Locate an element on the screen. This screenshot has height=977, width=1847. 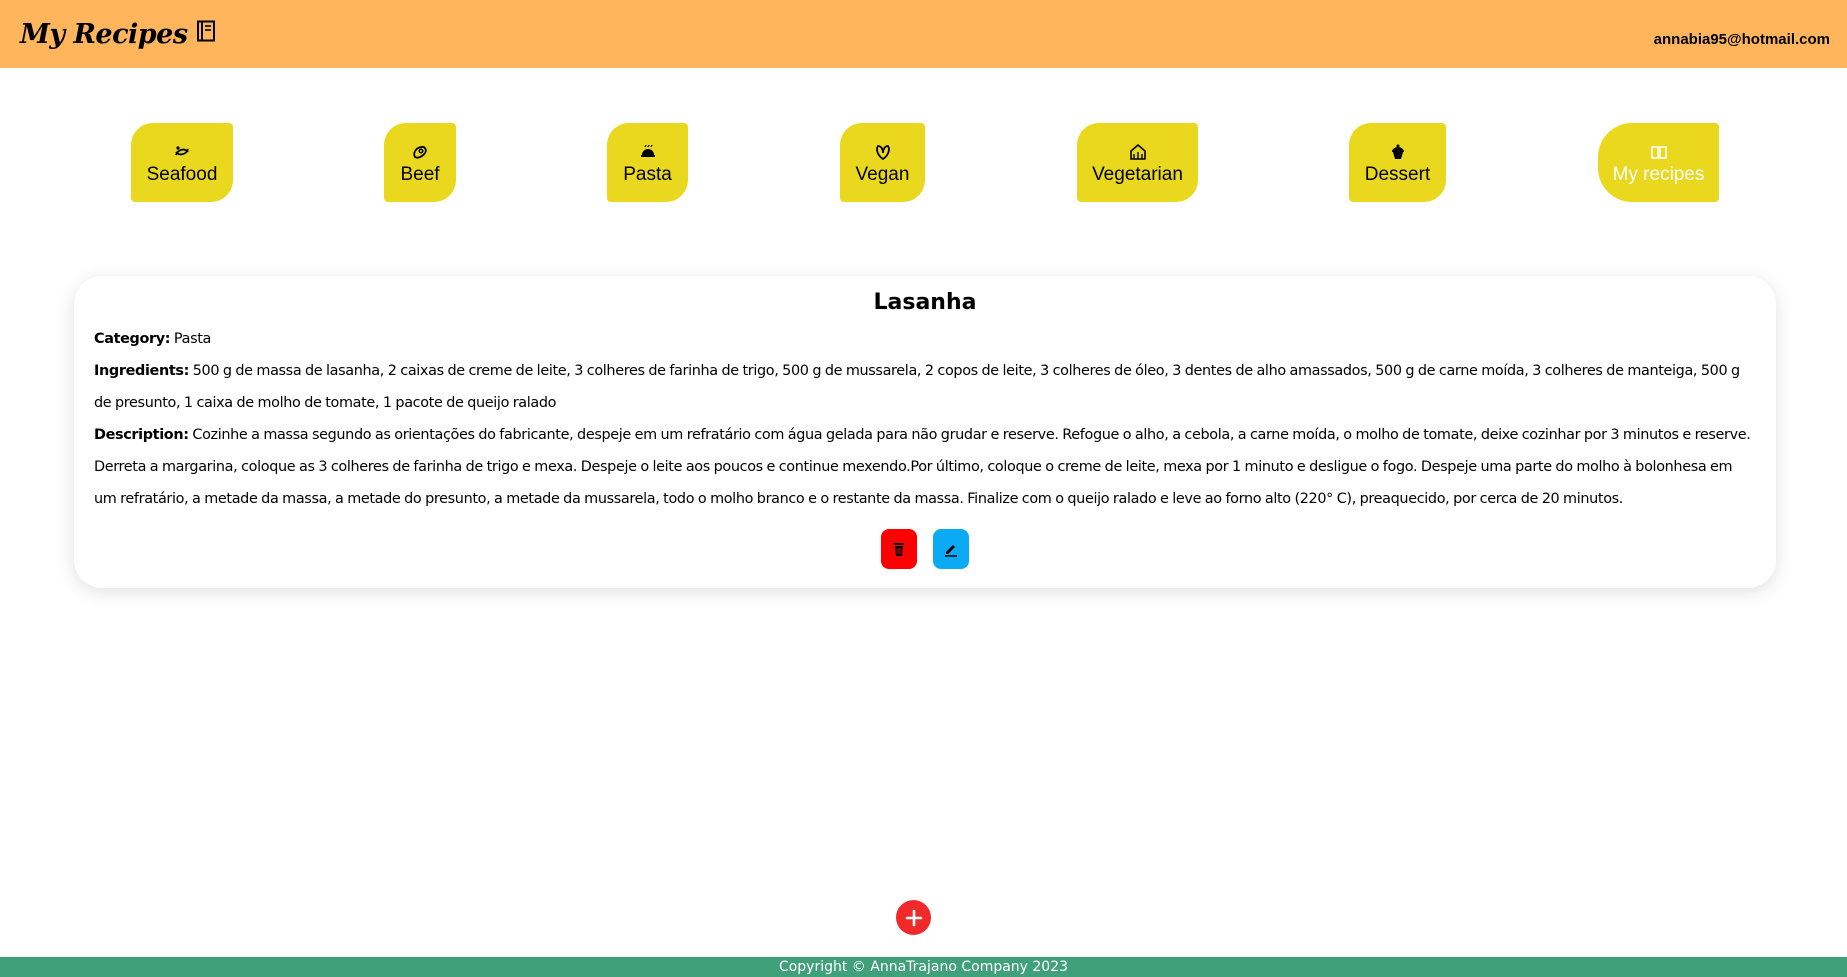
copyright-text: Copyright © AnnaTrajano Company 2023 is located at coordinates (923, 967).